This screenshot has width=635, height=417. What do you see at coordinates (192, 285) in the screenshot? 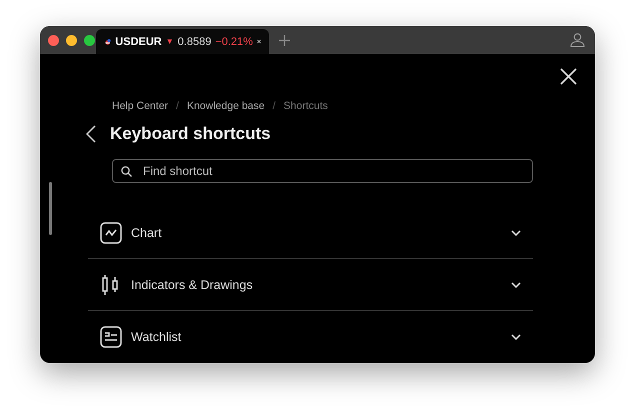
I see `section-label: Indicators & Drawings` at bounding box center [192, 285].